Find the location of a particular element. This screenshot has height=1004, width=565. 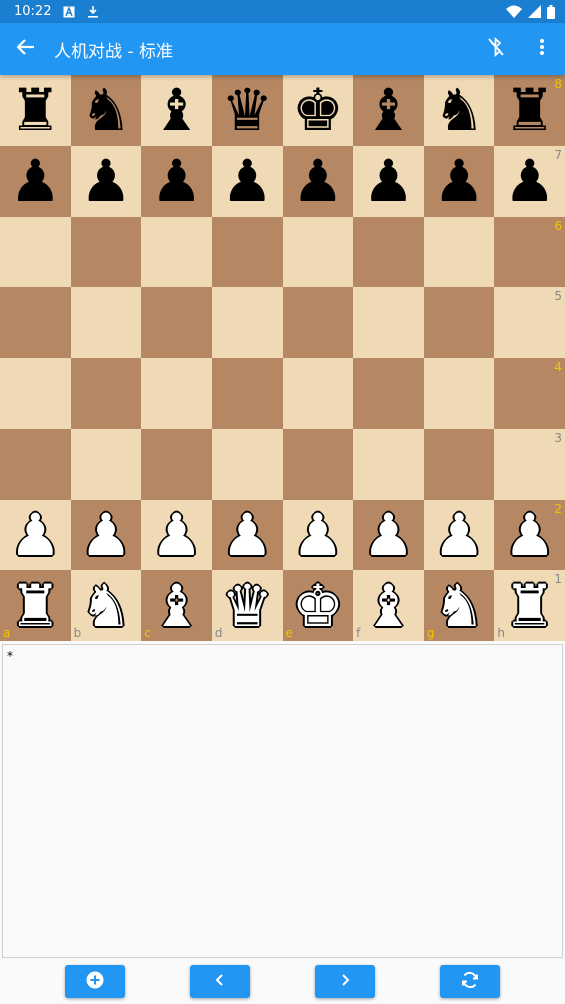

square-b7: ♟ is located at coordinates (106, 181).